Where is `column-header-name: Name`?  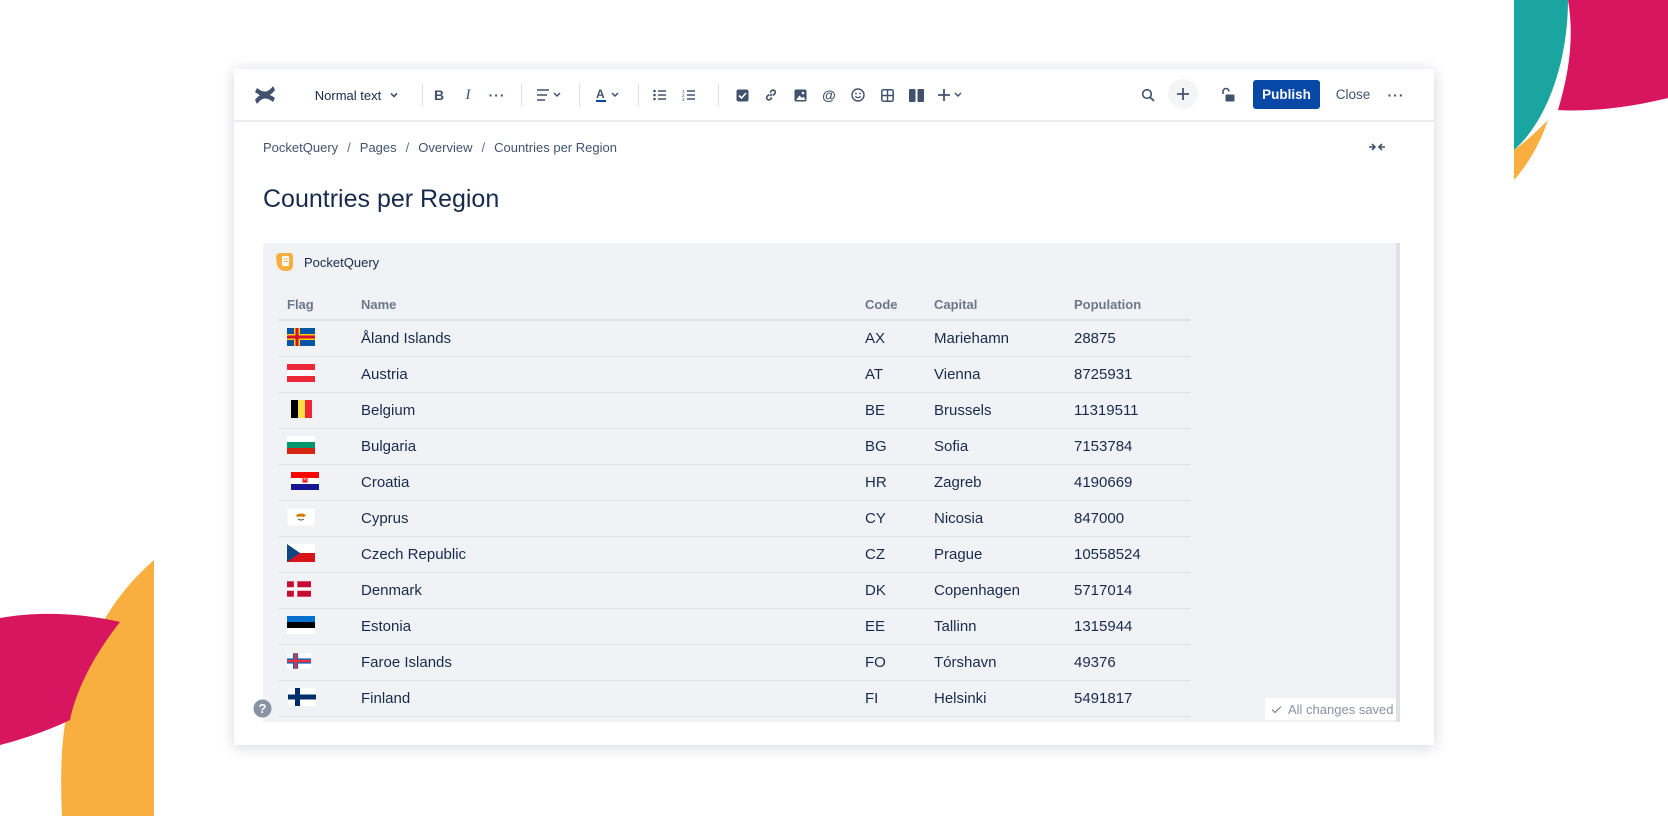
column-header-name: Name is located at coordinates (605, 305).